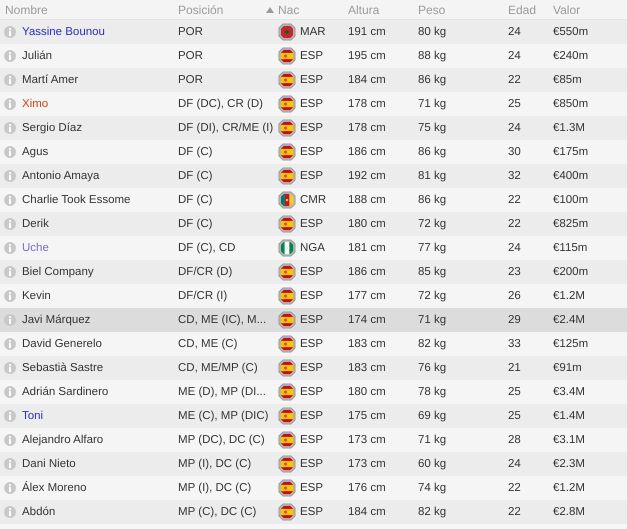 This screenshot has height=529, width=627. What do you see at coordinates (367, 392) in the screenshot?
I see `table-cell: 180 cm` at bounding box center [367, 392].